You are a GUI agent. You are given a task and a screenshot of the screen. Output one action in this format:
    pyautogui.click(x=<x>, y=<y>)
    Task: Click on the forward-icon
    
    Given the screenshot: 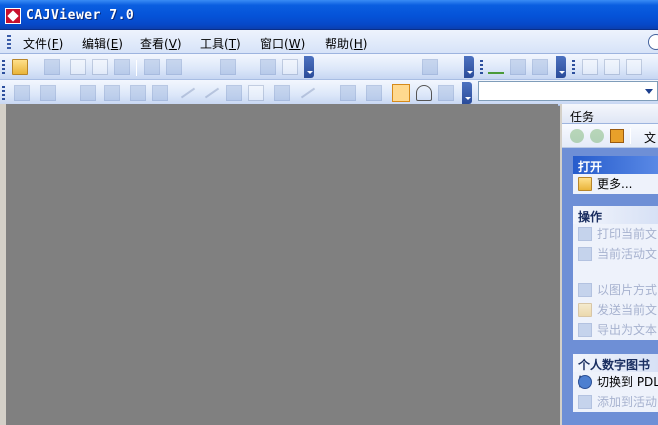 What is the action you would take?
    pyautogui.click(x=597, y=136)
    